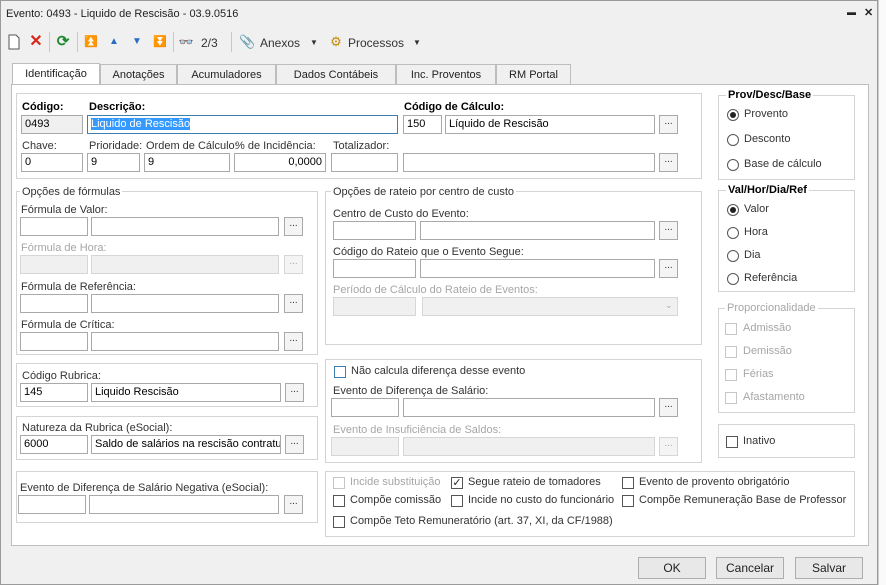 This screenshot has width=886, height=585. What do you see at coordinates (851, 12) in the screenshot?
I see `minimize-button: ▬` at bounding box center [851, 12].